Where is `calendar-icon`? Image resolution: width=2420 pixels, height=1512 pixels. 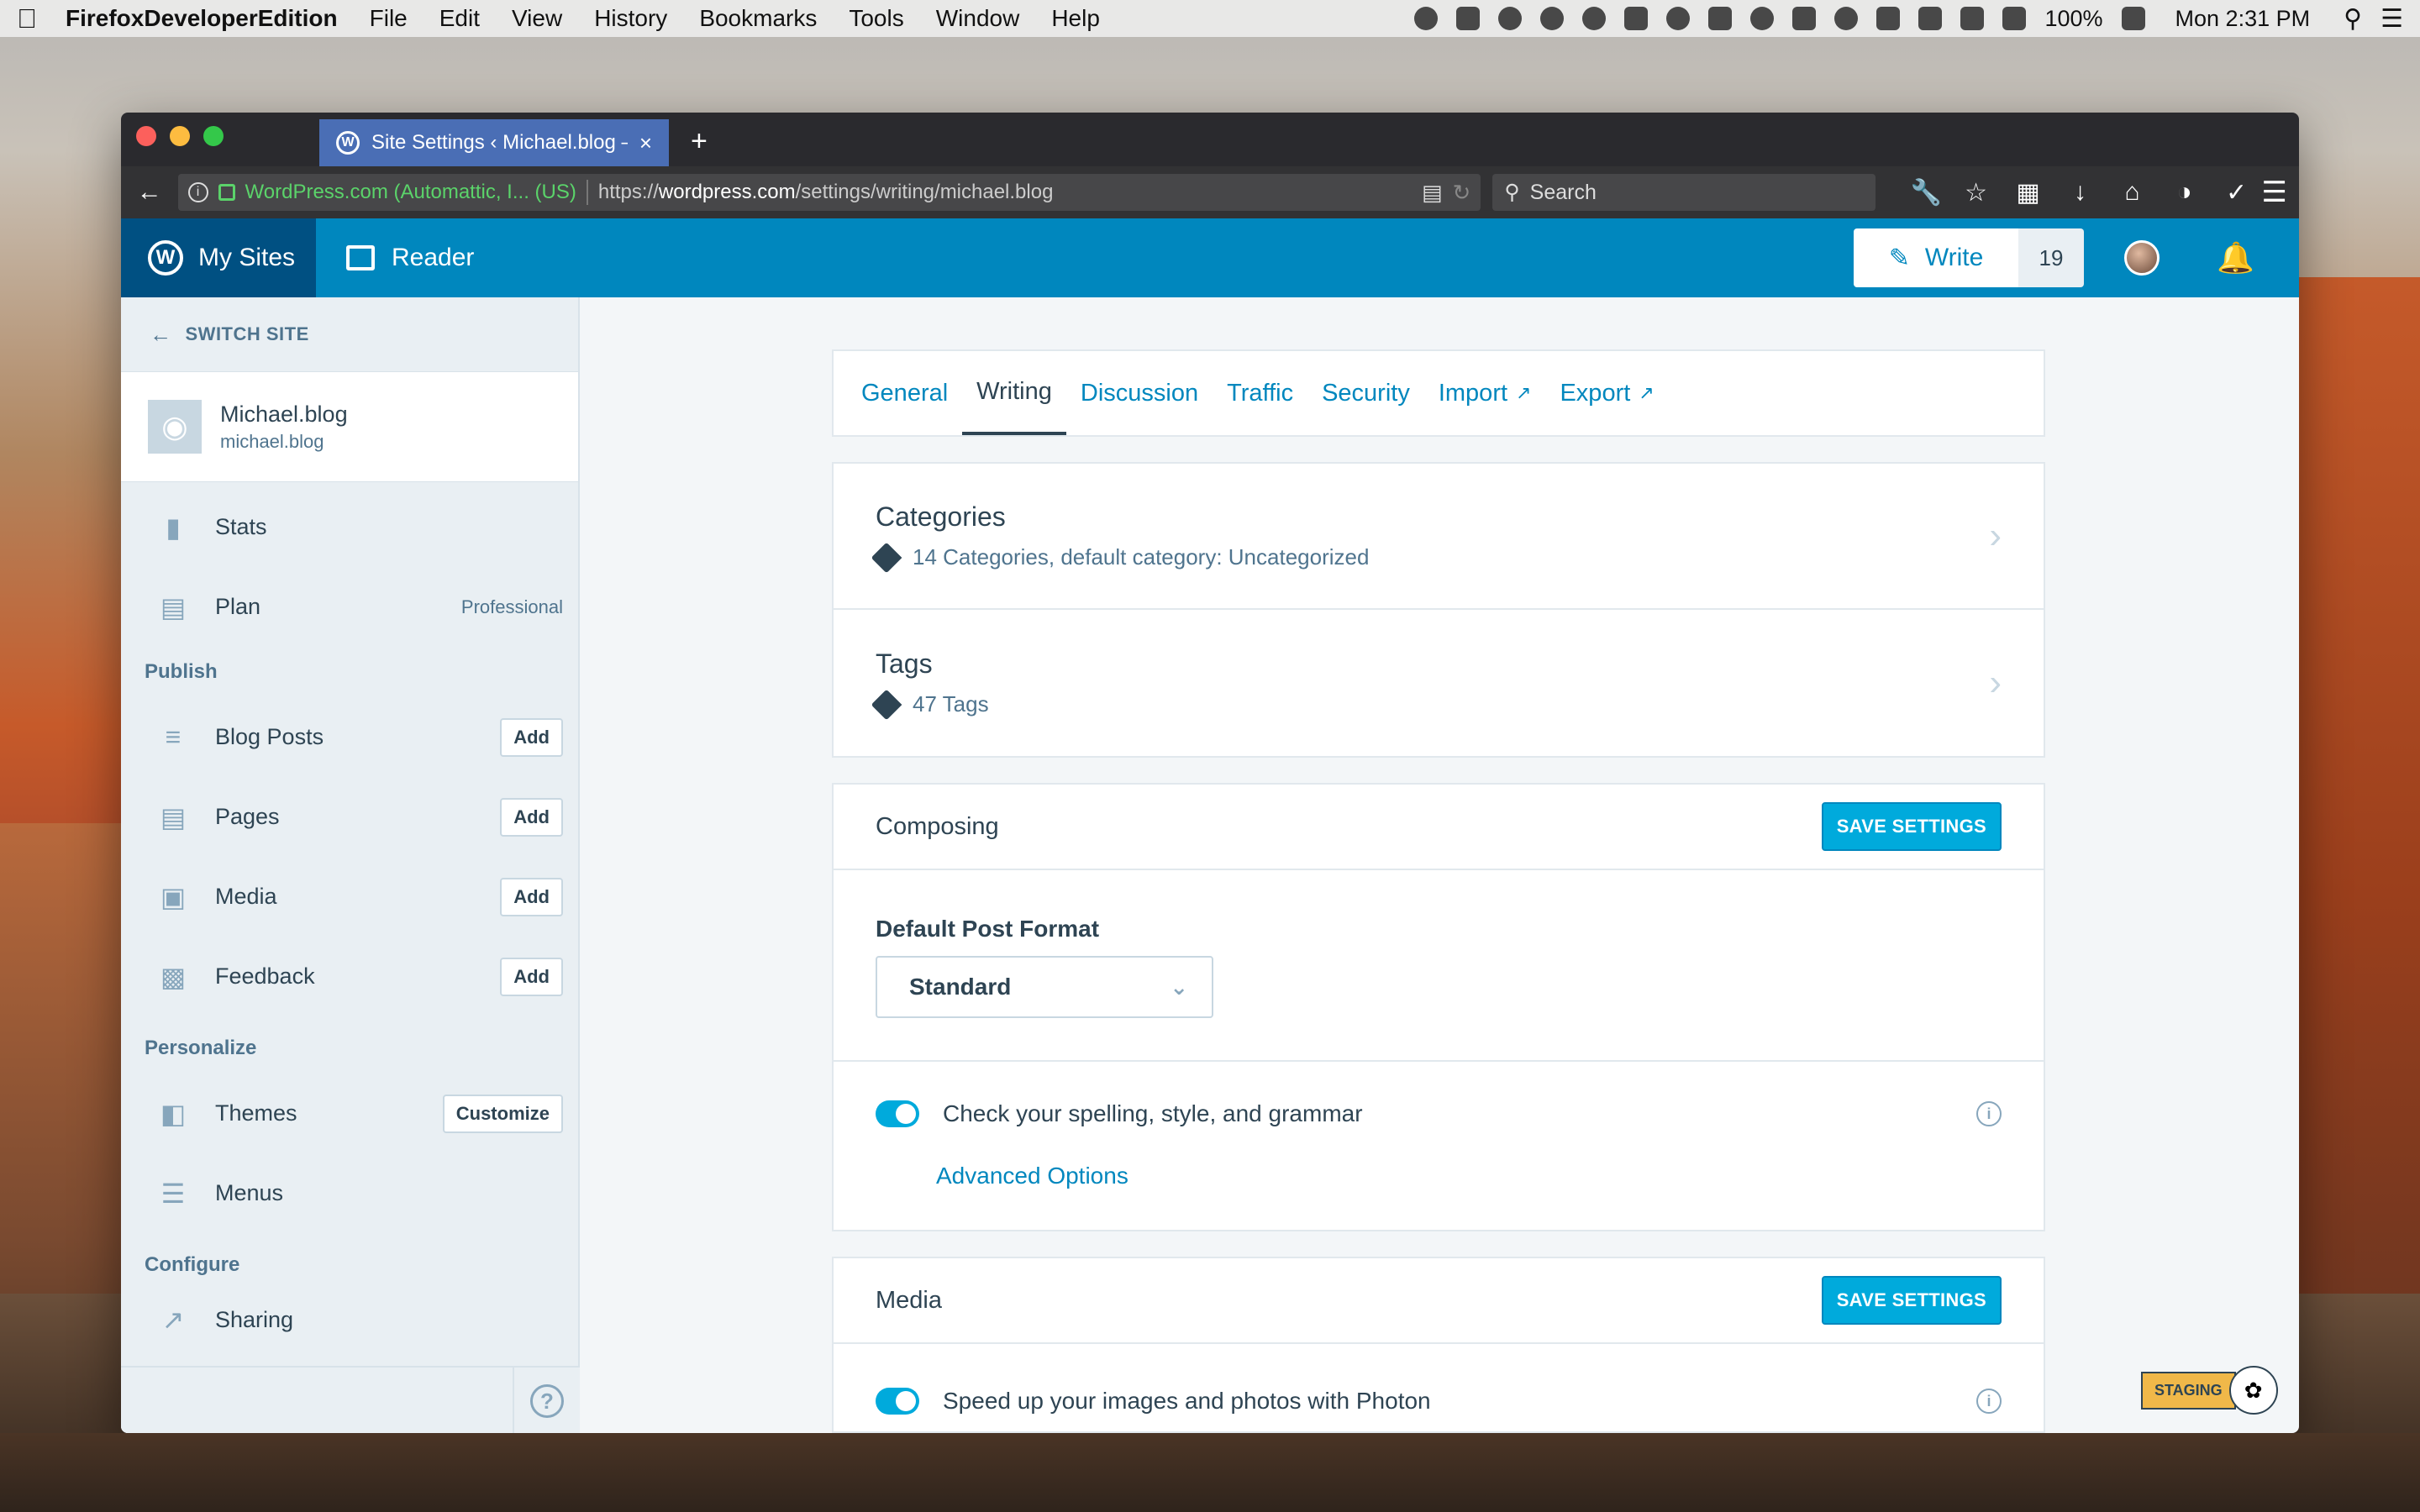 calendar-icon is located at coordinates (1636, 18).